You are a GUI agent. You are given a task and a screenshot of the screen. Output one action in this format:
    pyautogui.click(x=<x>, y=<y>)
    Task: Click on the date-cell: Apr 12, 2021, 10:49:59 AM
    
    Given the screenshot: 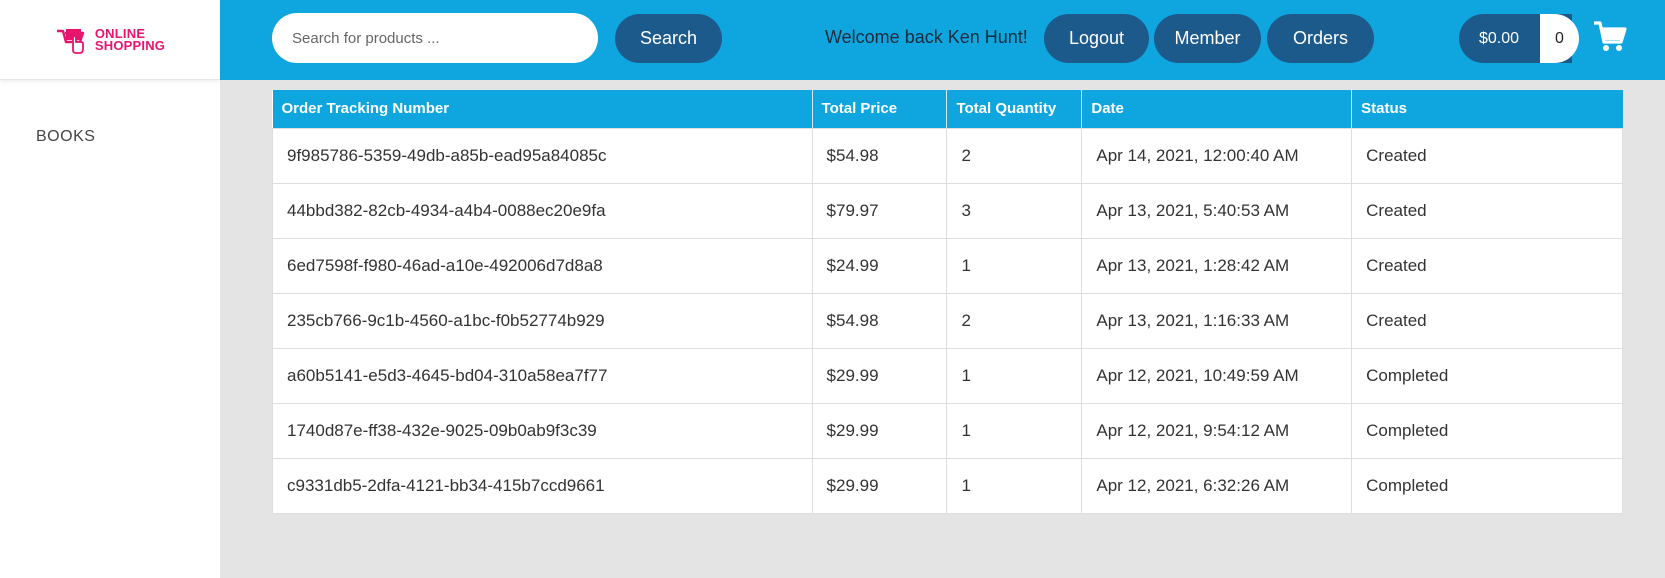 What is the action you would take?
    pyautogui.click(x=1217, y=375)
    